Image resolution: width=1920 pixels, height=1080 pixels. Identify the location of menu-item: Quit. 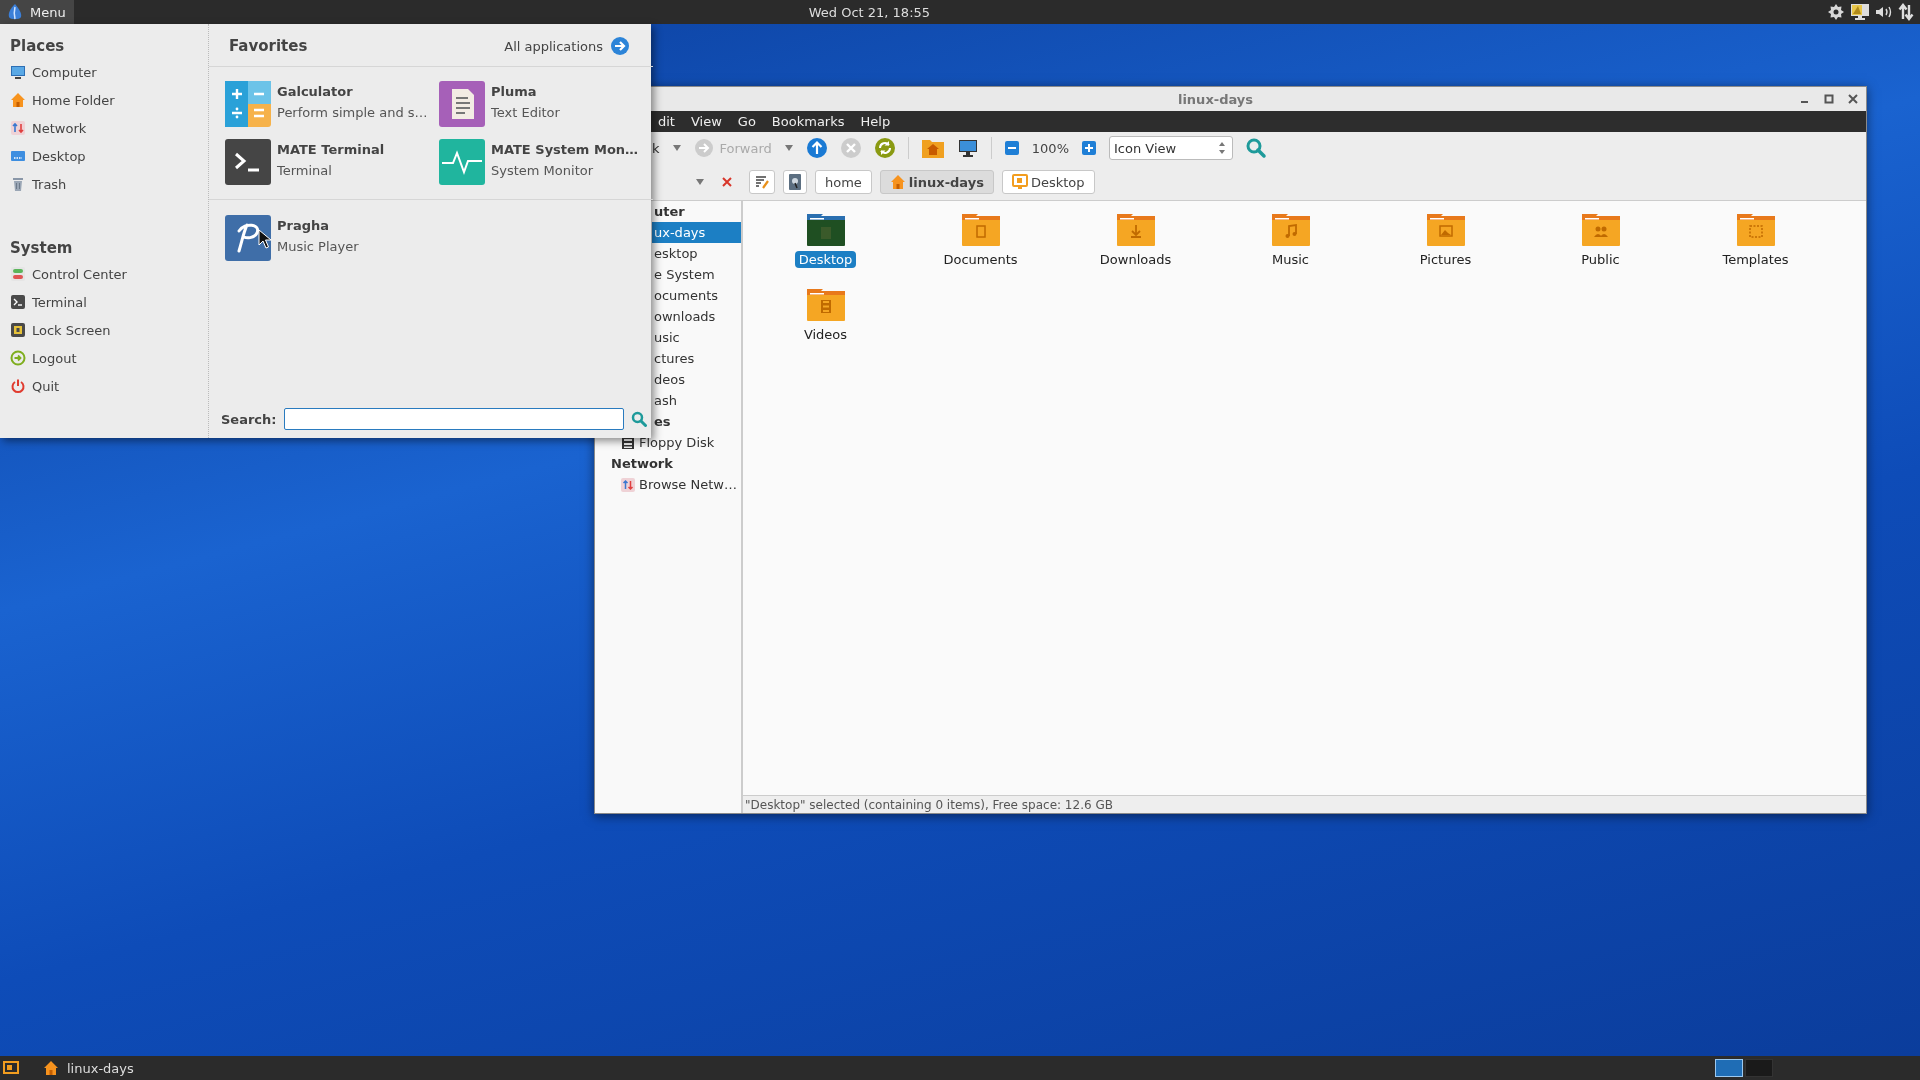
(109, 386).